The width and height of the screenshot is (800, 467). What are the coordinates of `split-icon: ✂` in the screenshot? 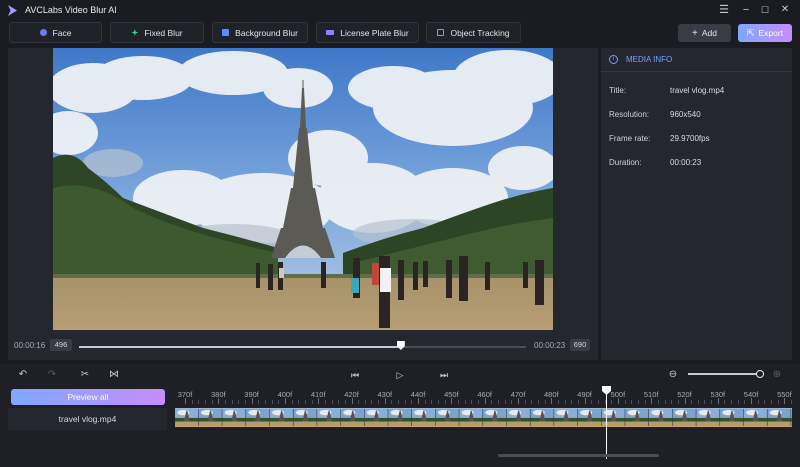 It's located at (85, 375).